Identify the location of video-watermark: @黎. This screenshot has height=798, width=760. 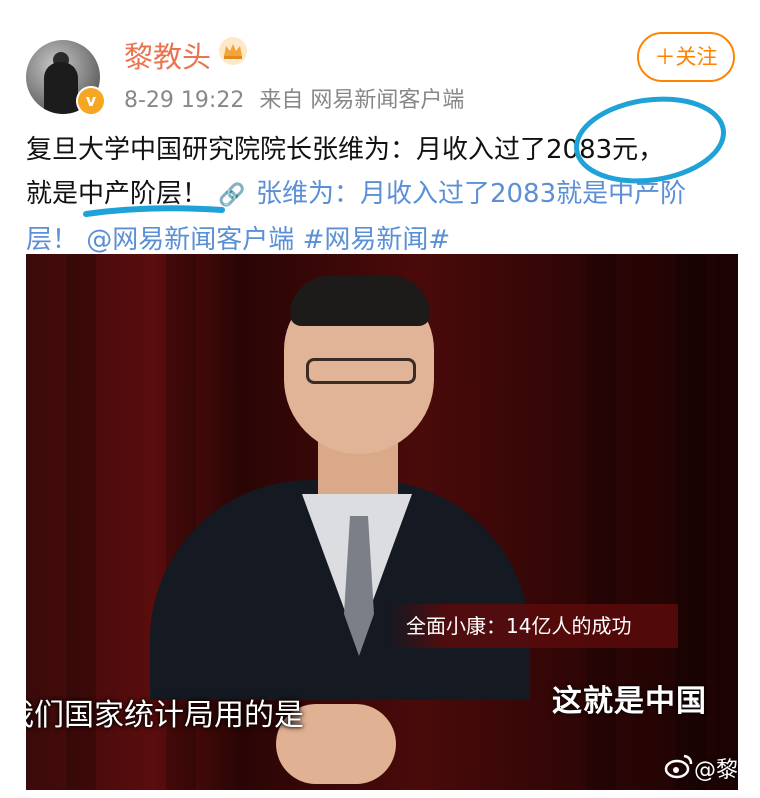
(716, 770).